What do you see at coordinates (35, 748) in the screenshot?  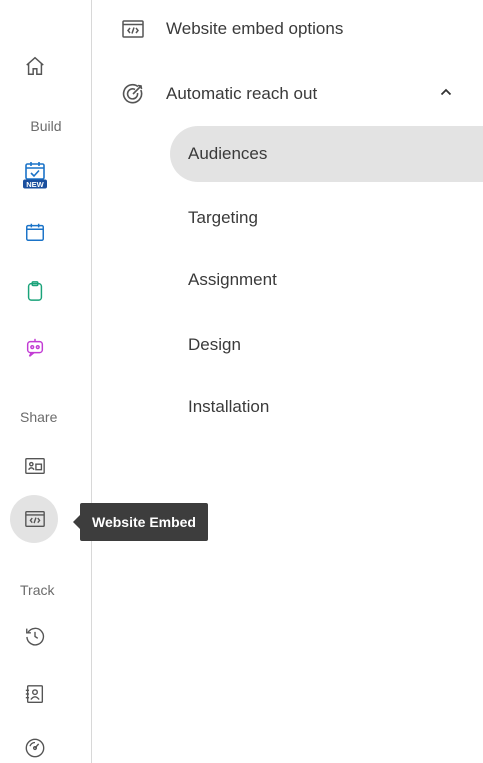 I see `gauge-icon` at bounding box center [35, 748].